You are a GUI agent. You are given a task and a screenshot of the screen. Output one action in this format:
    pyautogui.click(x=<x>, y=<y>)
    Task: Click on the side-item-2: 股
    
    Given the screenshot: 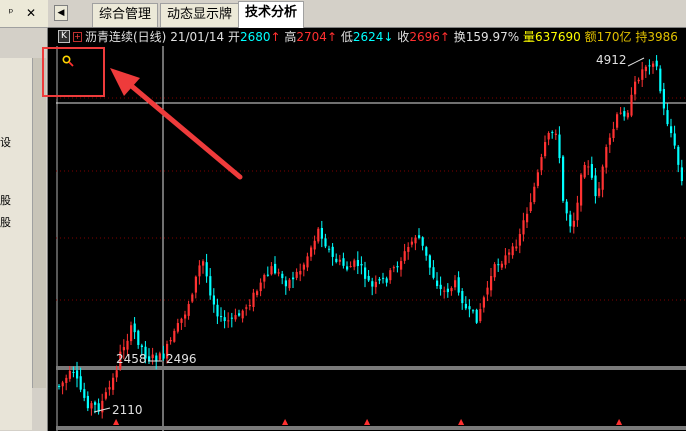 What is the action you would take?
    pyautogui.click(x=5, y=201)
    